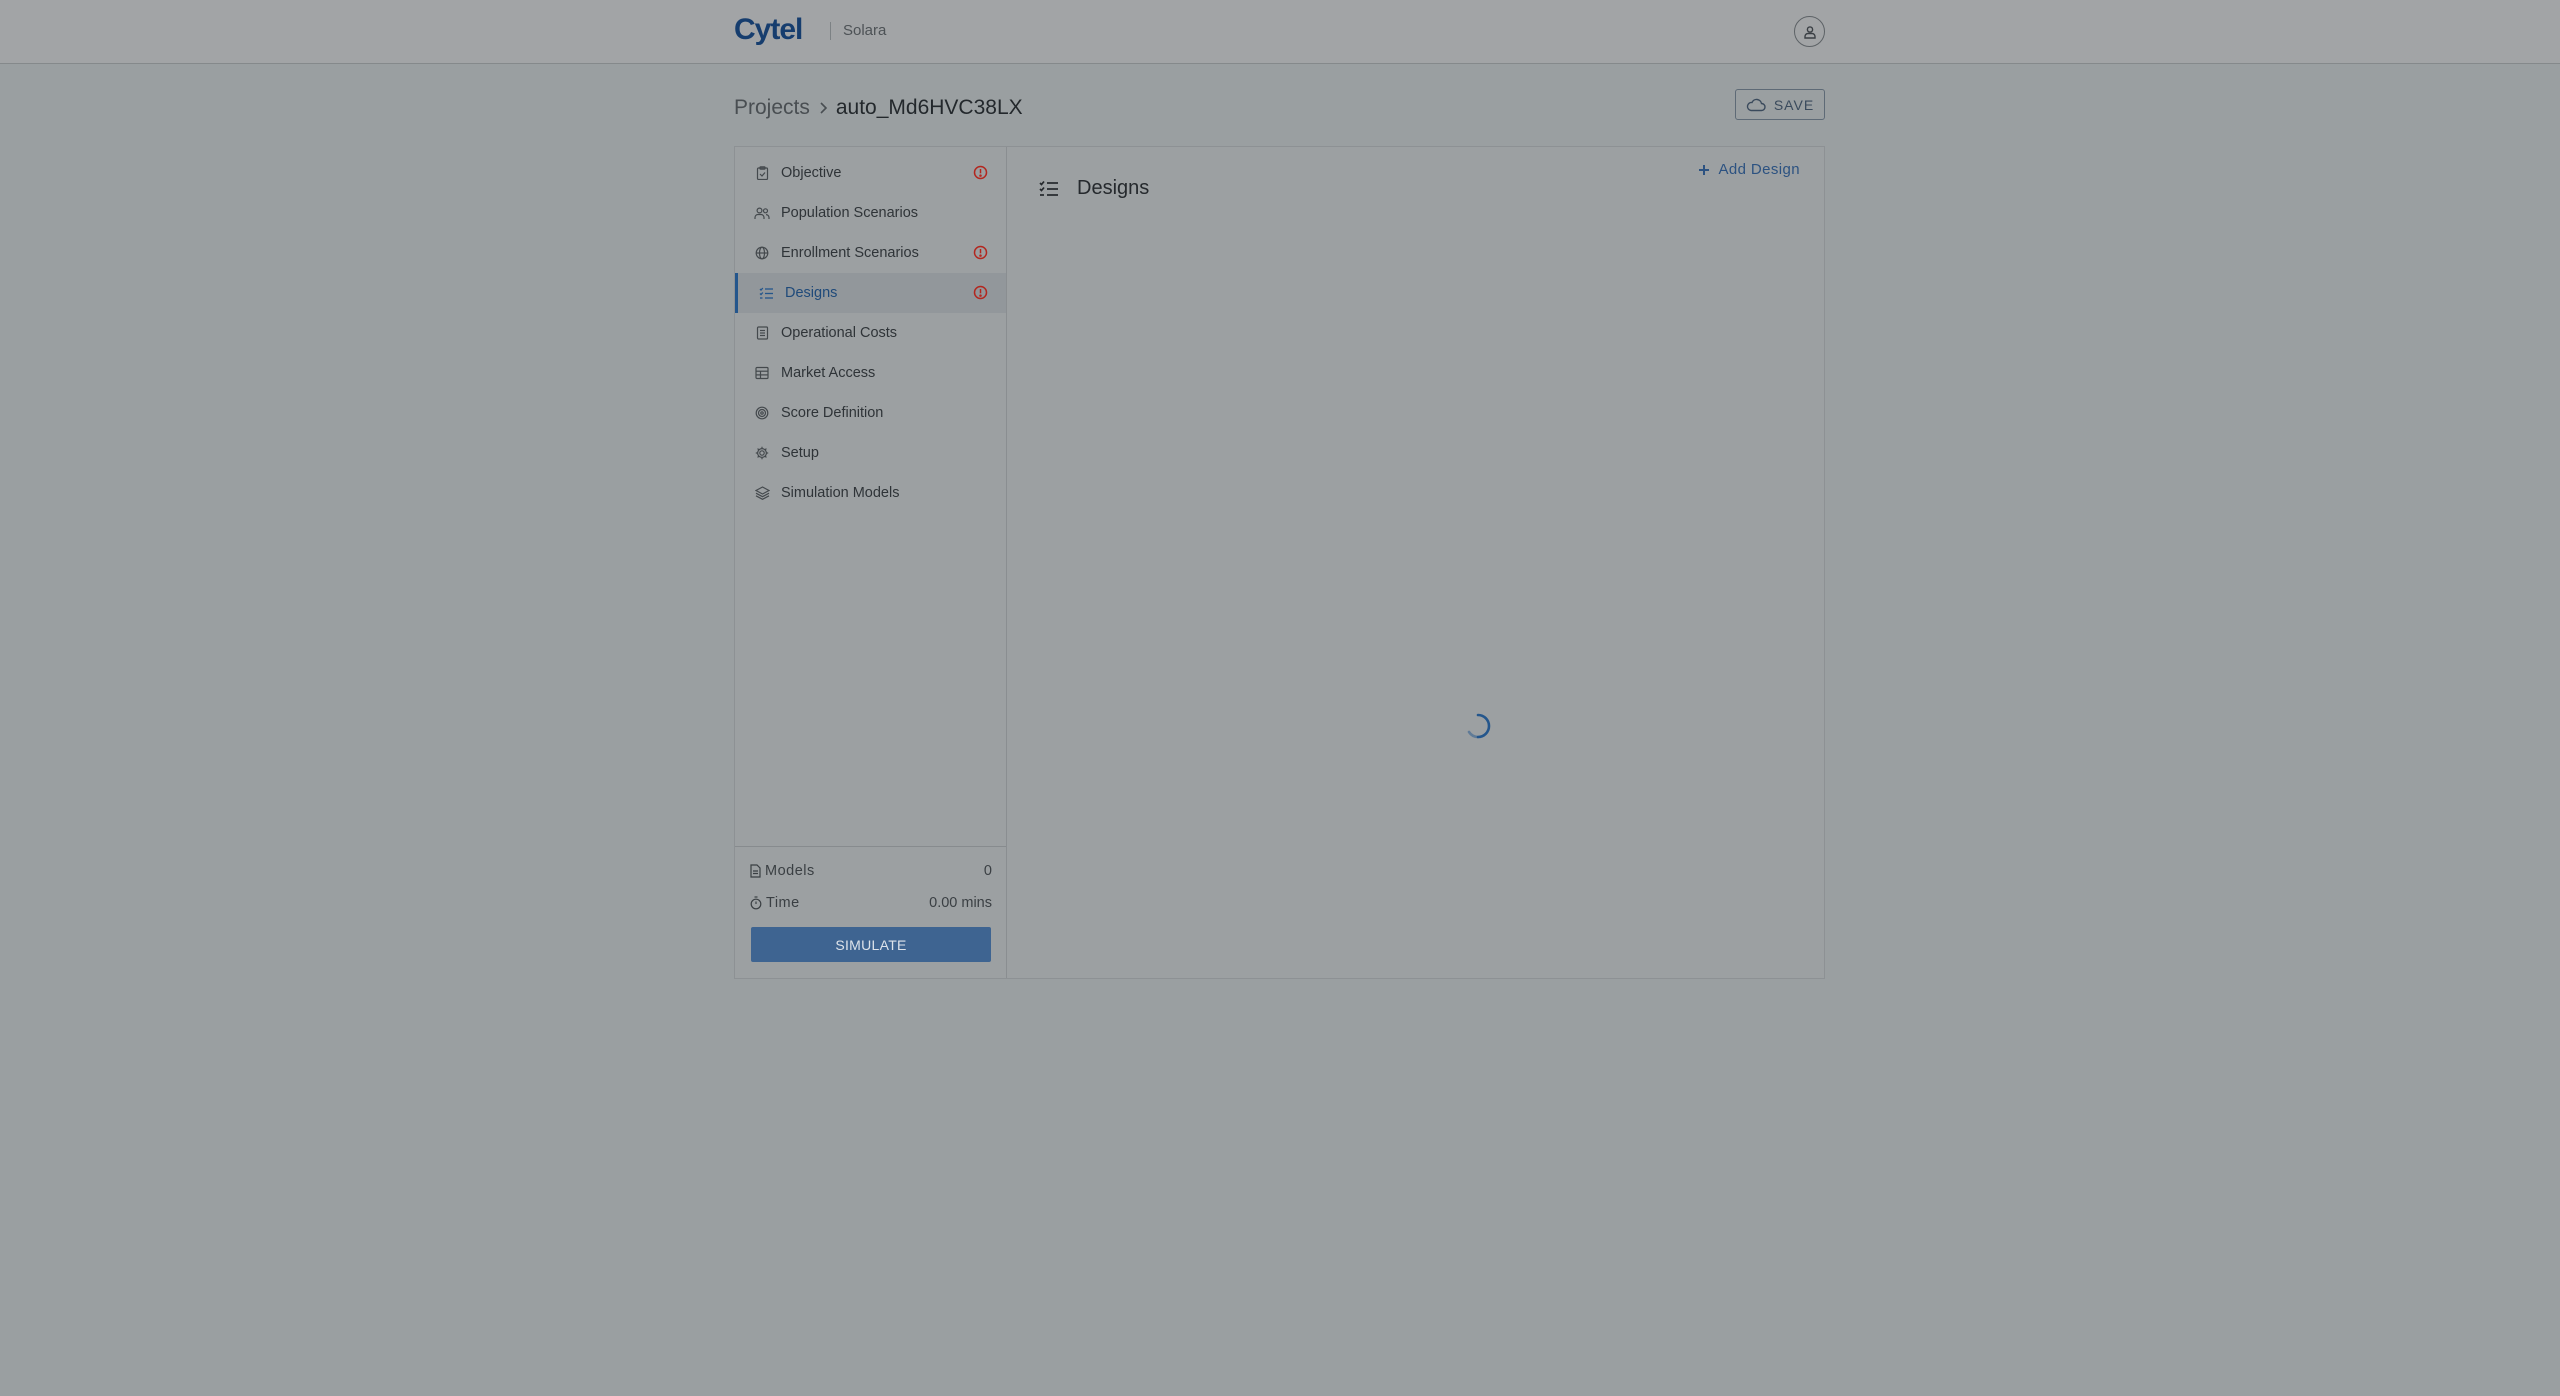 This screenshot has height=1396, width=2560. I want to click on account-button, so click(1809, 31).